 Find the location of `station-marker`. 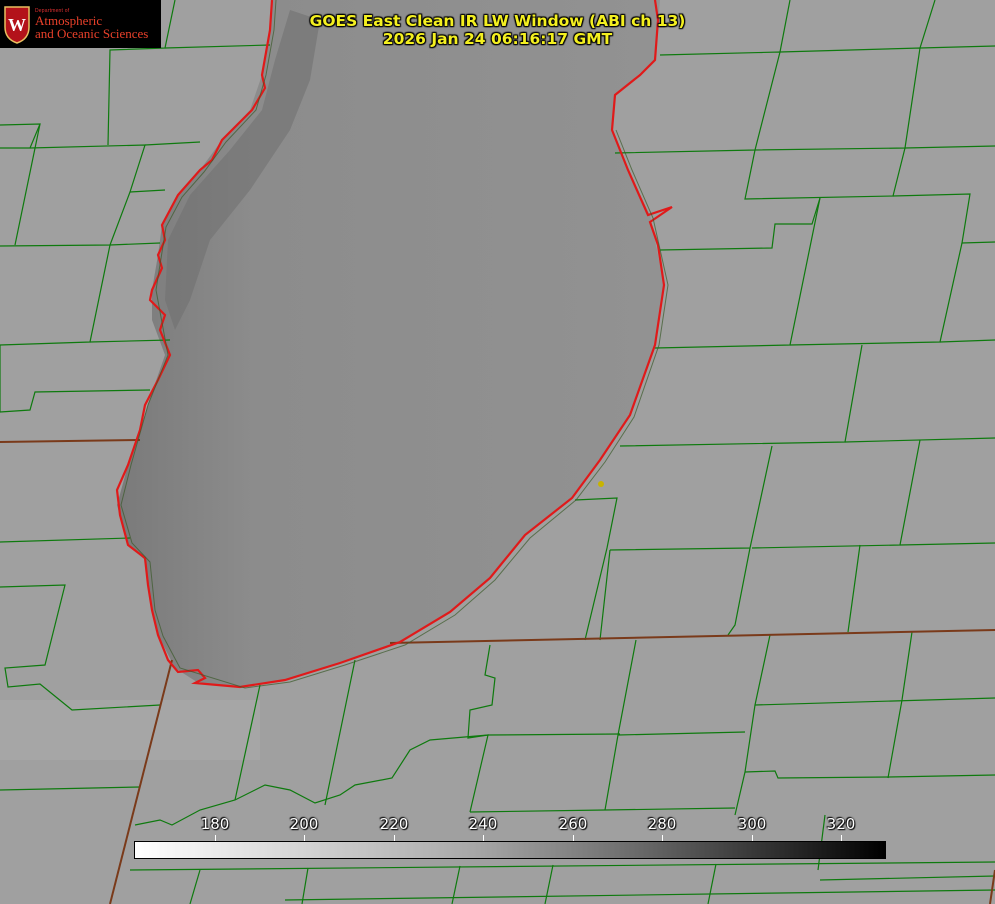

station-marker is located at coordinates (601, 484).